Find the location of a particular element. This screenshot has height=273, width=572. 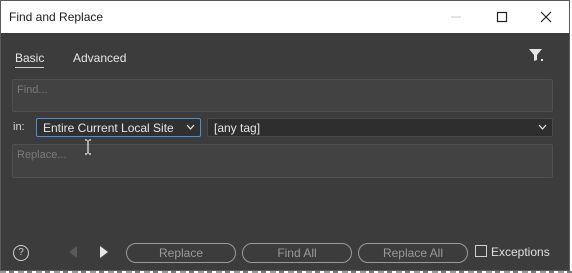

help-button: ? is located at coordinates (21, 253).